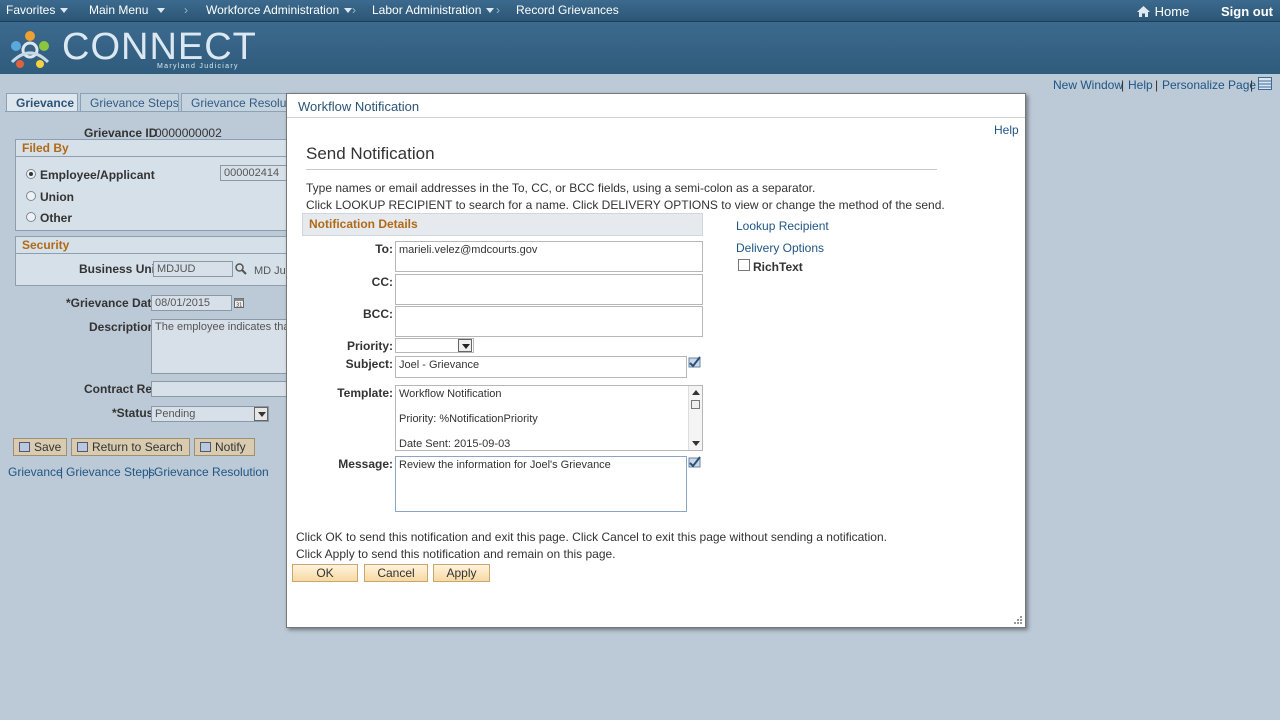 Image resolution: width=1280 pixels, height=720 pixels. I want to click on contract-ref-field, so click(219, 389).